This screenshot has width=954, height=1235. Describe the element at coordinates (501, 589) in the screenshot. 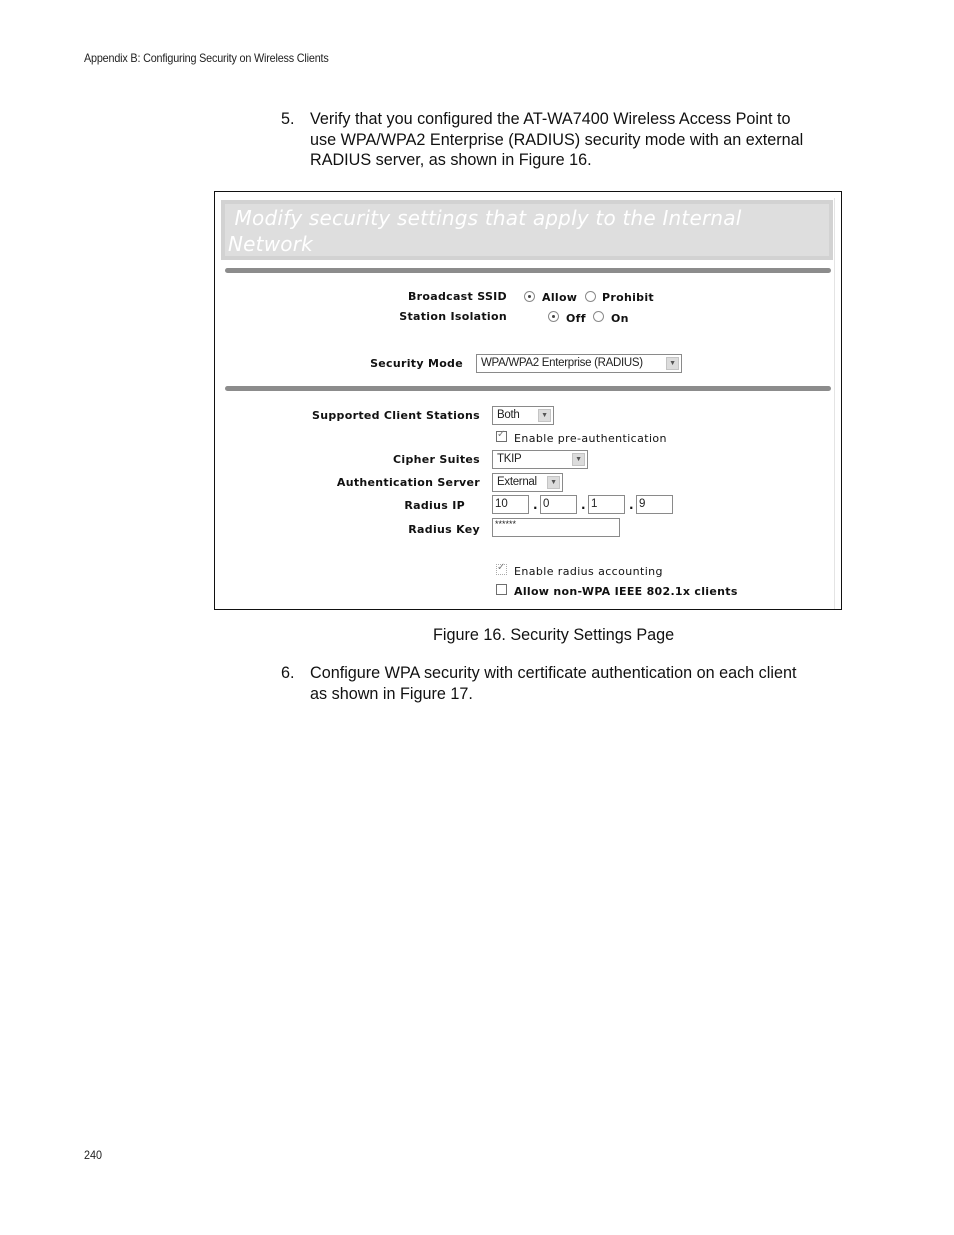

I see `non-wpa-clients-checkbox` at that location.